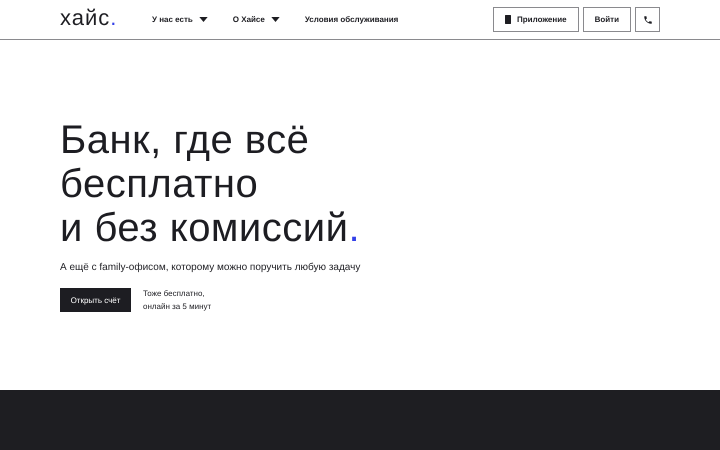  I want to click on subtitle: А ещё с family-офисом, которому можно поручить любую задачу, so click(211, 267).